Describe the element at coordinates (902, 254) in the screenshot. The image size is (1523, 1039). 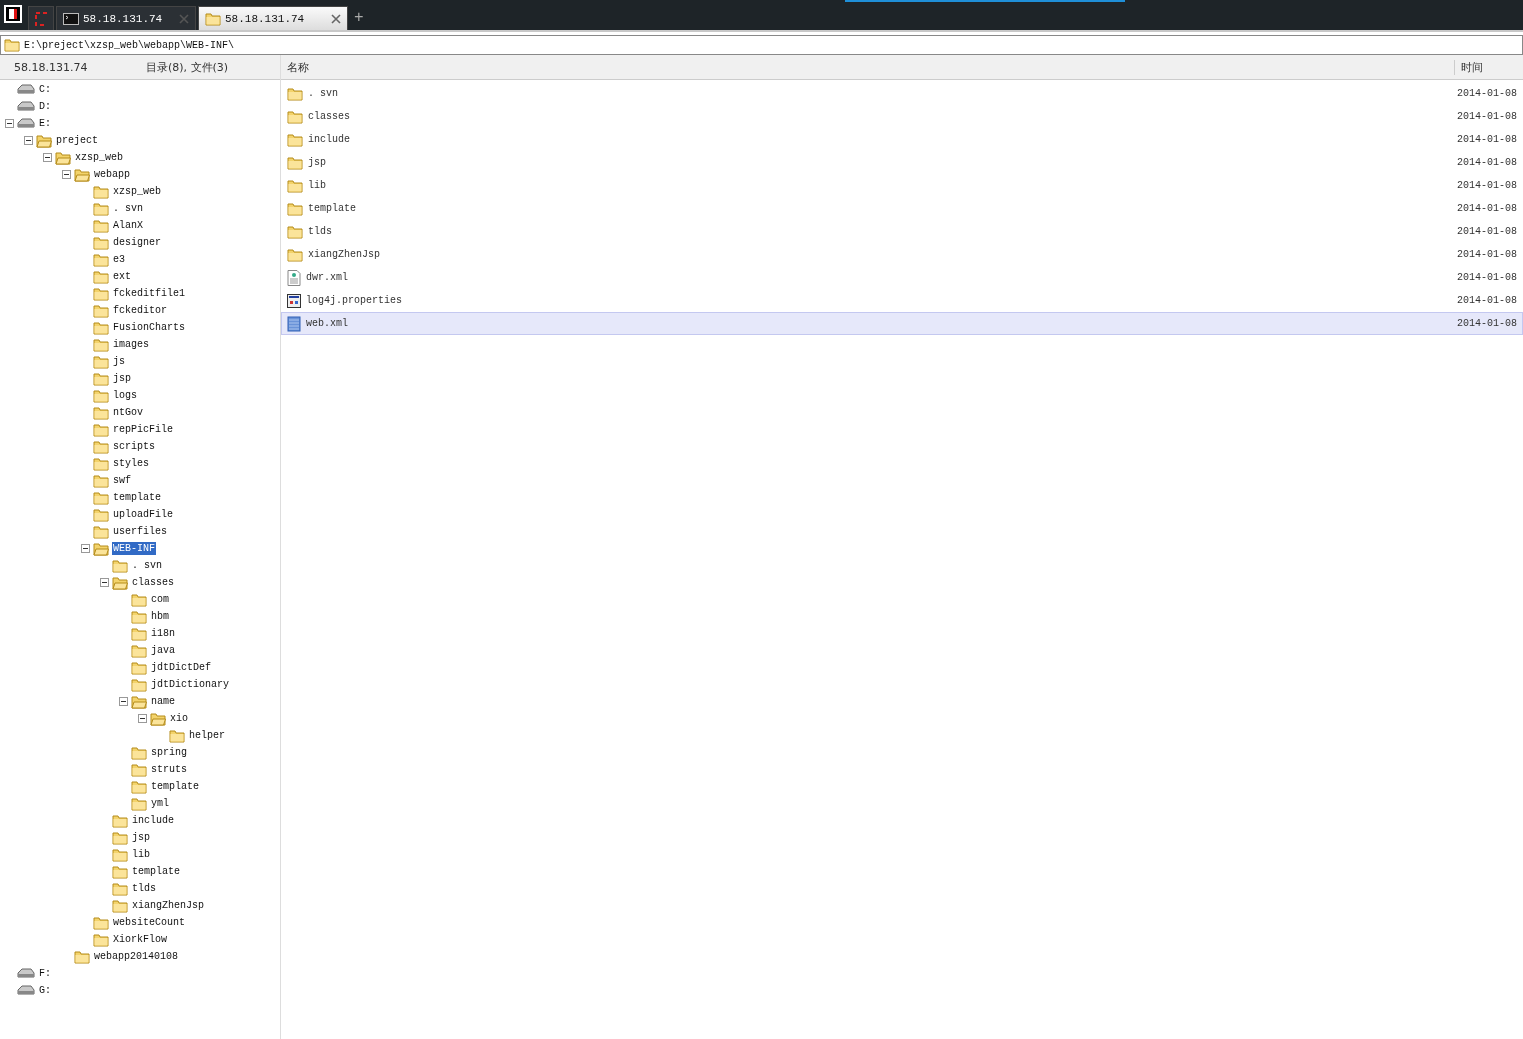
I see `file-row: xiangZhenJsp 2014-01-08` at that location.